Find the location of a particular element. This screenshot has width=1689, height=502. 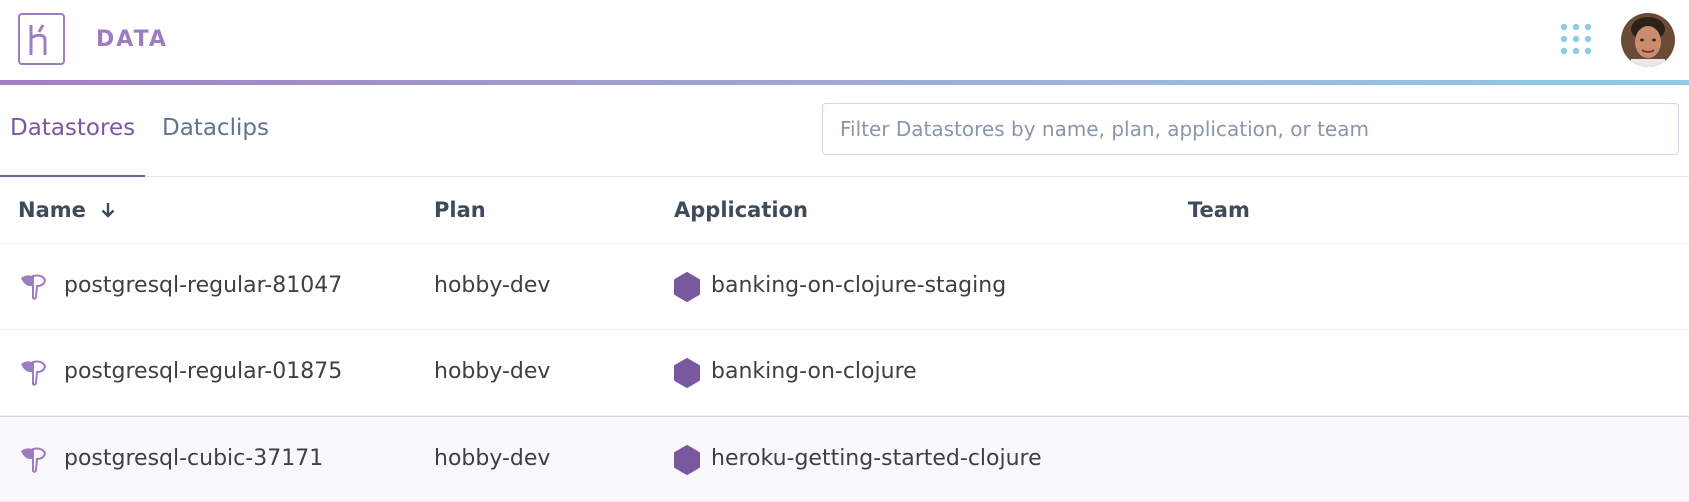

column-header-application: Application is located at coordinates (741, 210).